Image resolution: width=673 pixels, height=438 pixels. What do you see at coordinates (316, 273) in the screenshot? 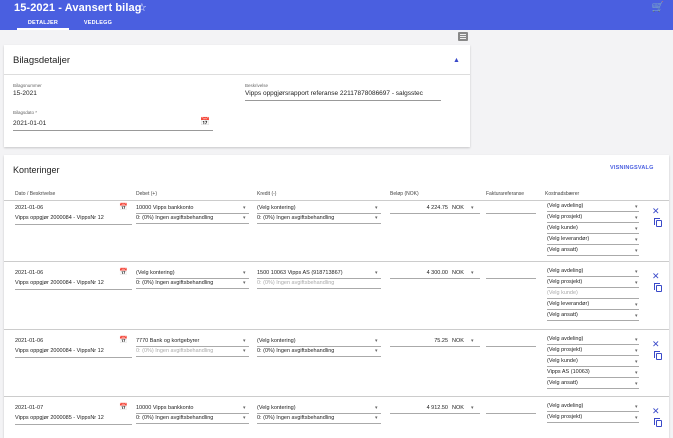
I see `kredit-select: 1500 10063 Vipps AS (918713867)` at bounding box center [316, 273].